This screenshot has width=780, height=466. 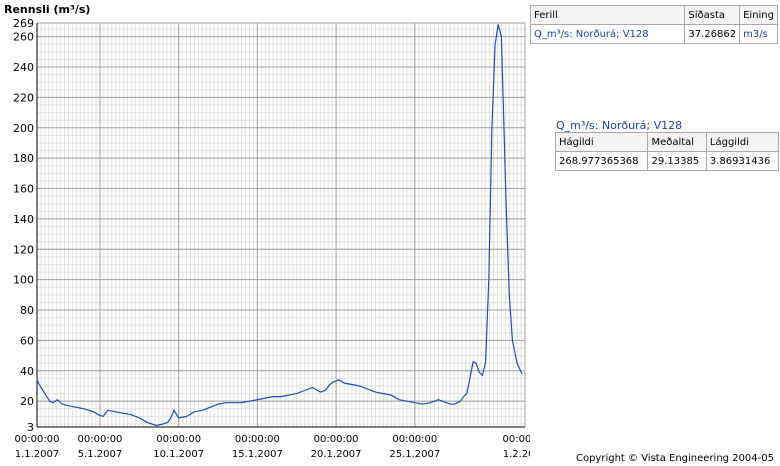 I want to click on legend-header-ferill: Ferill, so click(x=607, y=15).